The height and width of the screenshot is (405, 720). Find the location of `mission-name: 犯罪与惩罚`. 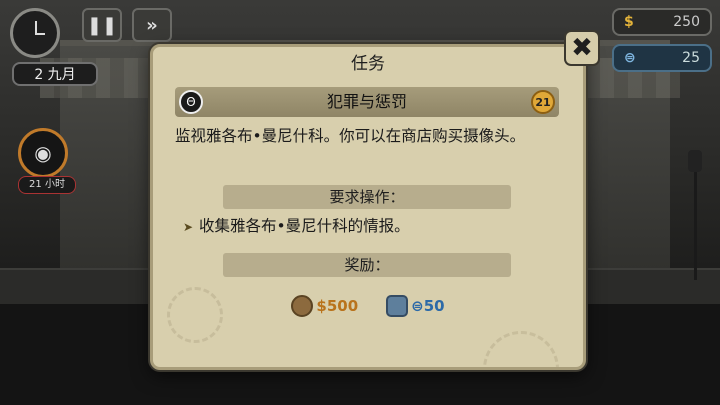

mission-name: 犯罪与惩罚 is located at coordinates (366, 101).